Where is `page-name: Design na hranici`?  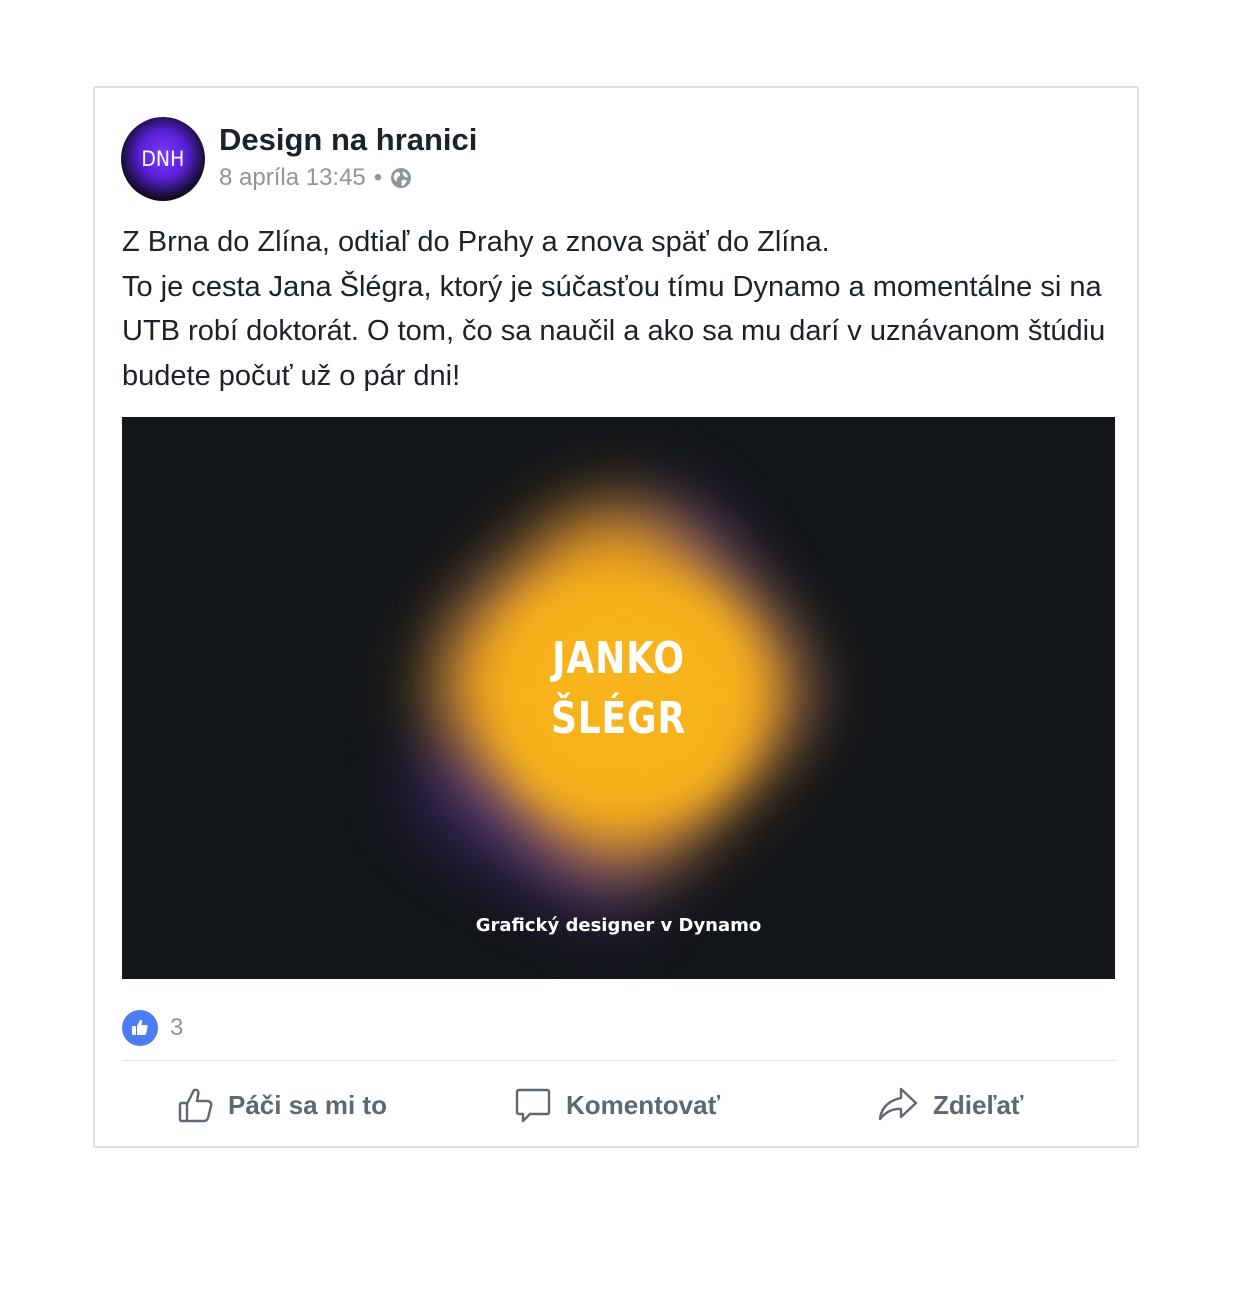 page-name: Design na hranici is located at coordinates (348, 140).